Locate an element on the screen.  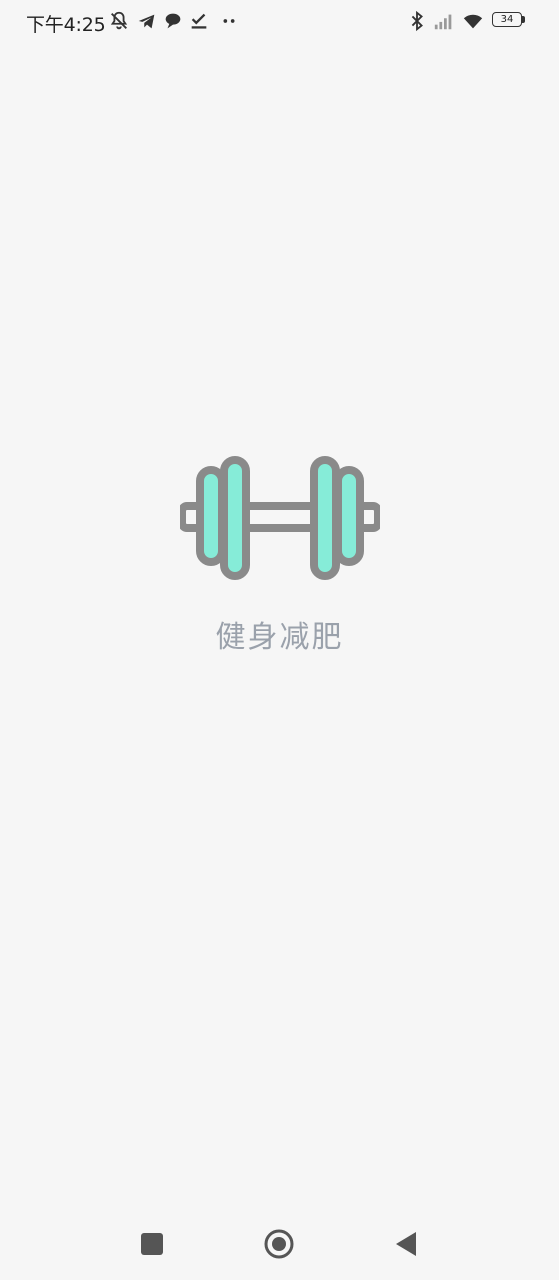
battery-icon: 34 is located at coordinates (509, 20).